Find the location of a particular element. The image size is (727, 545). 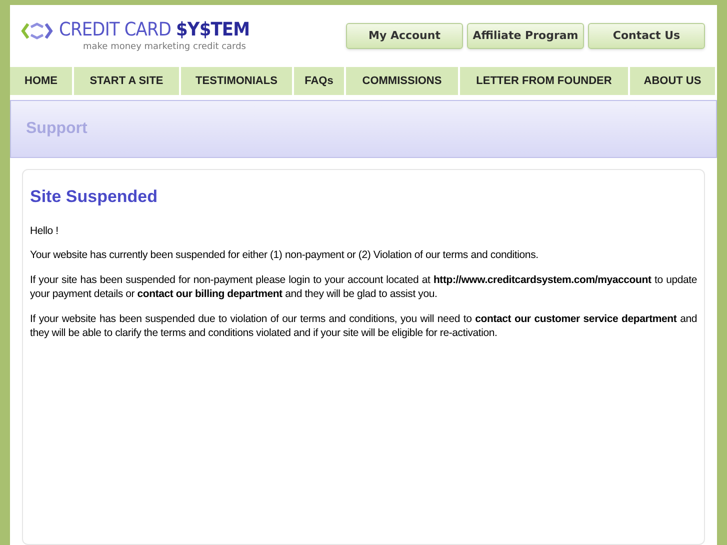

nav-link: FAQs is located at coordinates (320, 81).